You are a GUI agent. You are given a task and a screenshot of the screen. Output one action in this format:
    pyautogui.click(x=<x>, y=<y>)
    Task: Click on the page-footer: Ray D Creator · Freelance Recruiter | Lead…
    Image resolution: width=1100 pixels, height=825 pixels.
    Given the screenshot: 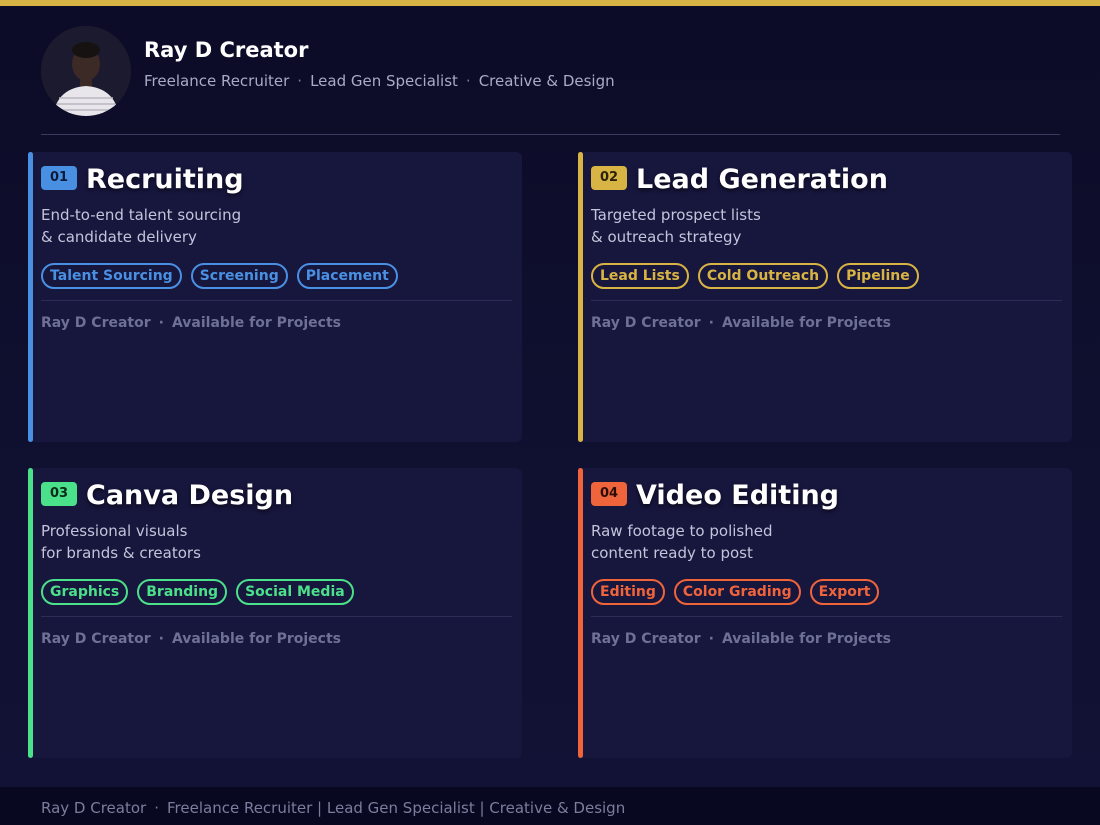 What is the action you would take?
    pyautogui.click(x=550, y=806)
    